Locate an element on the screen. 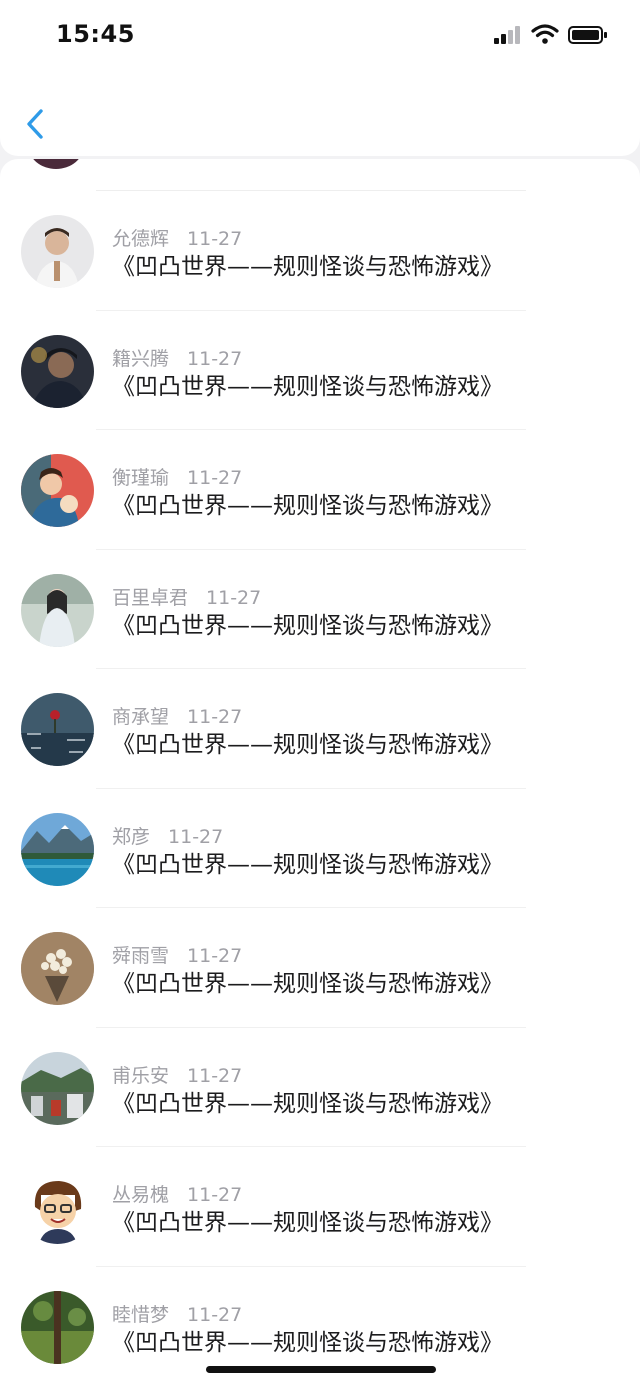 Image resolution: width=640 pixels, height=1388 pixels. battery-icon is located at coordinates (587, 35).